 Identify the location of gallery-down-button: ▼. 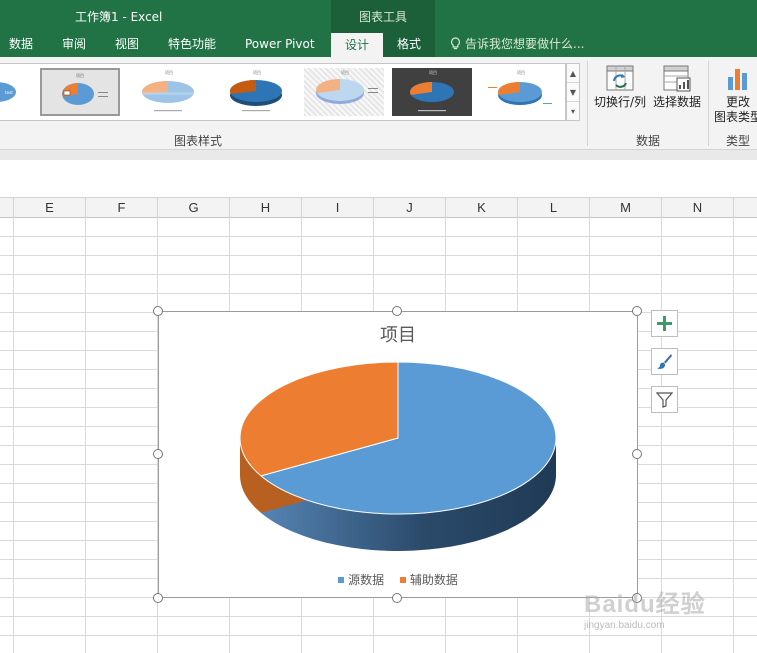
(573, 92).